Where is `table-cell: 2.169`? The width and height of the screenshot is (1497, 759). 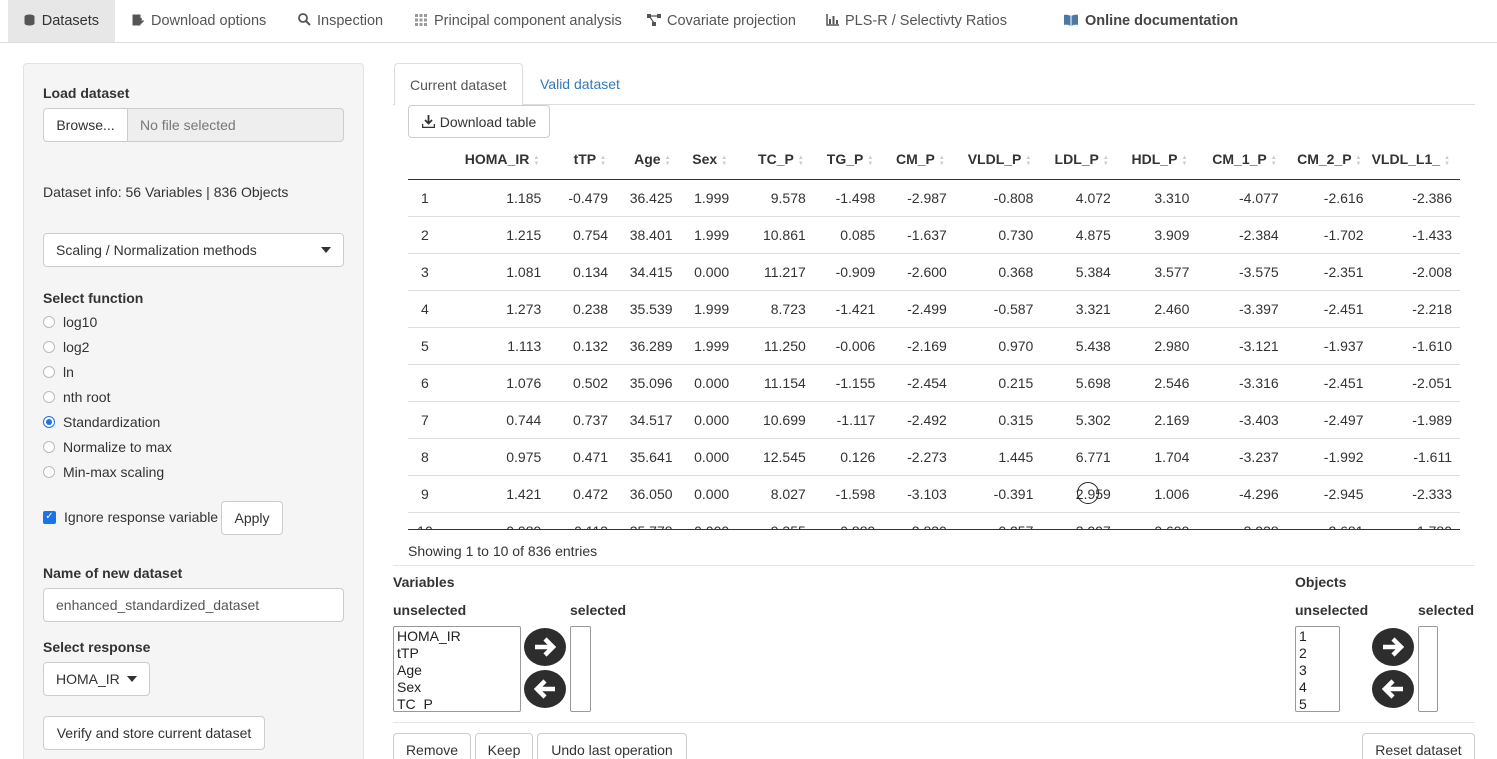
table-cell: 2.169 is located at coordinates (1158, 419).